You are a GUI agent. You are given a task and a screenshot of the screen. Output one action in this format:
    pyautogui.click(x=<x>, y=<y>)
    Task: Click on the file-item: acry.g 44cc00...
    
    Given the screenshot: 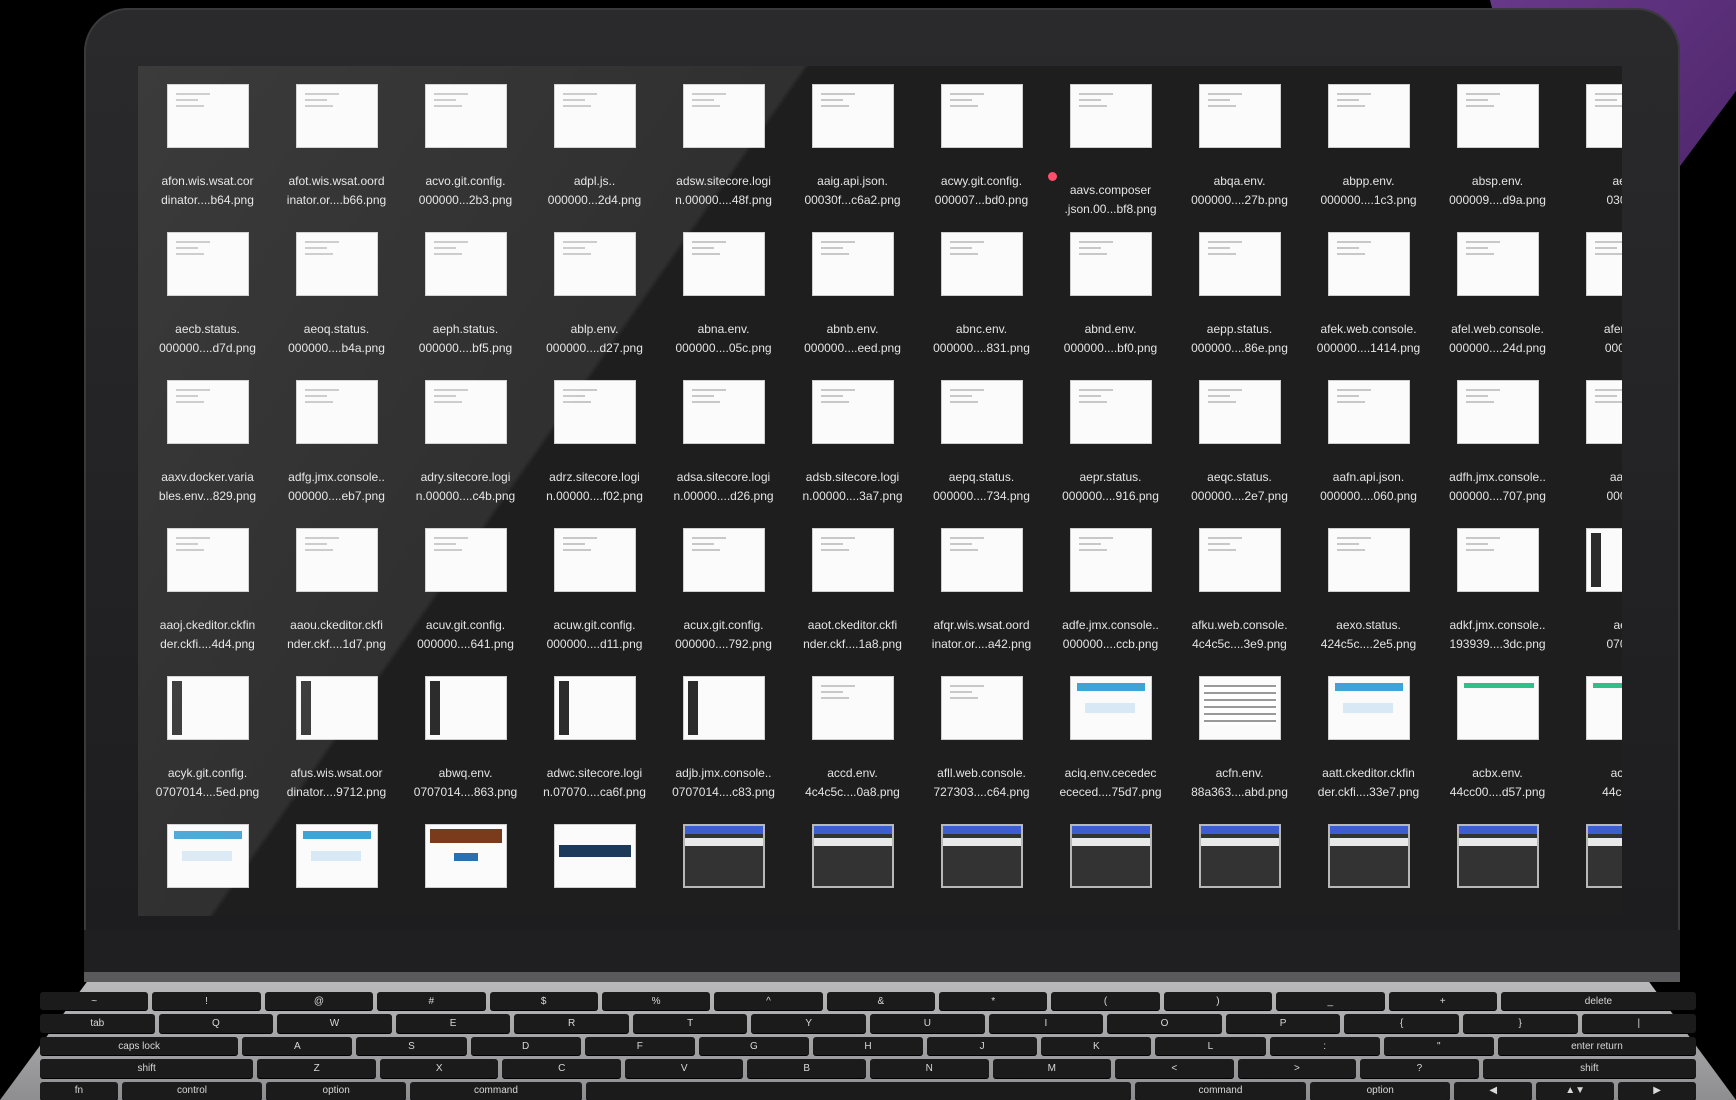 What is the action you would take?
    pyautogui.click(x=1592, y=750)
    